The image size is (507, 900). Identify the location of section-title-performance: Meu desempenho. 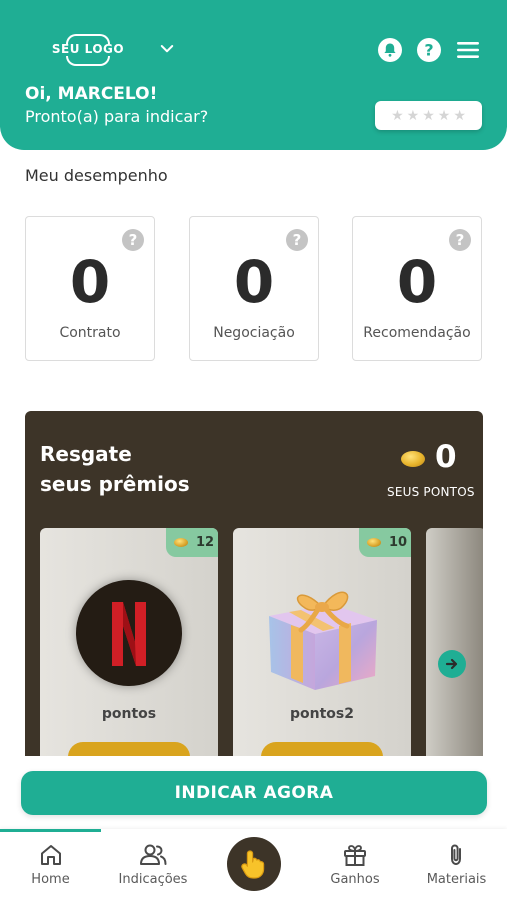
(96, 175).